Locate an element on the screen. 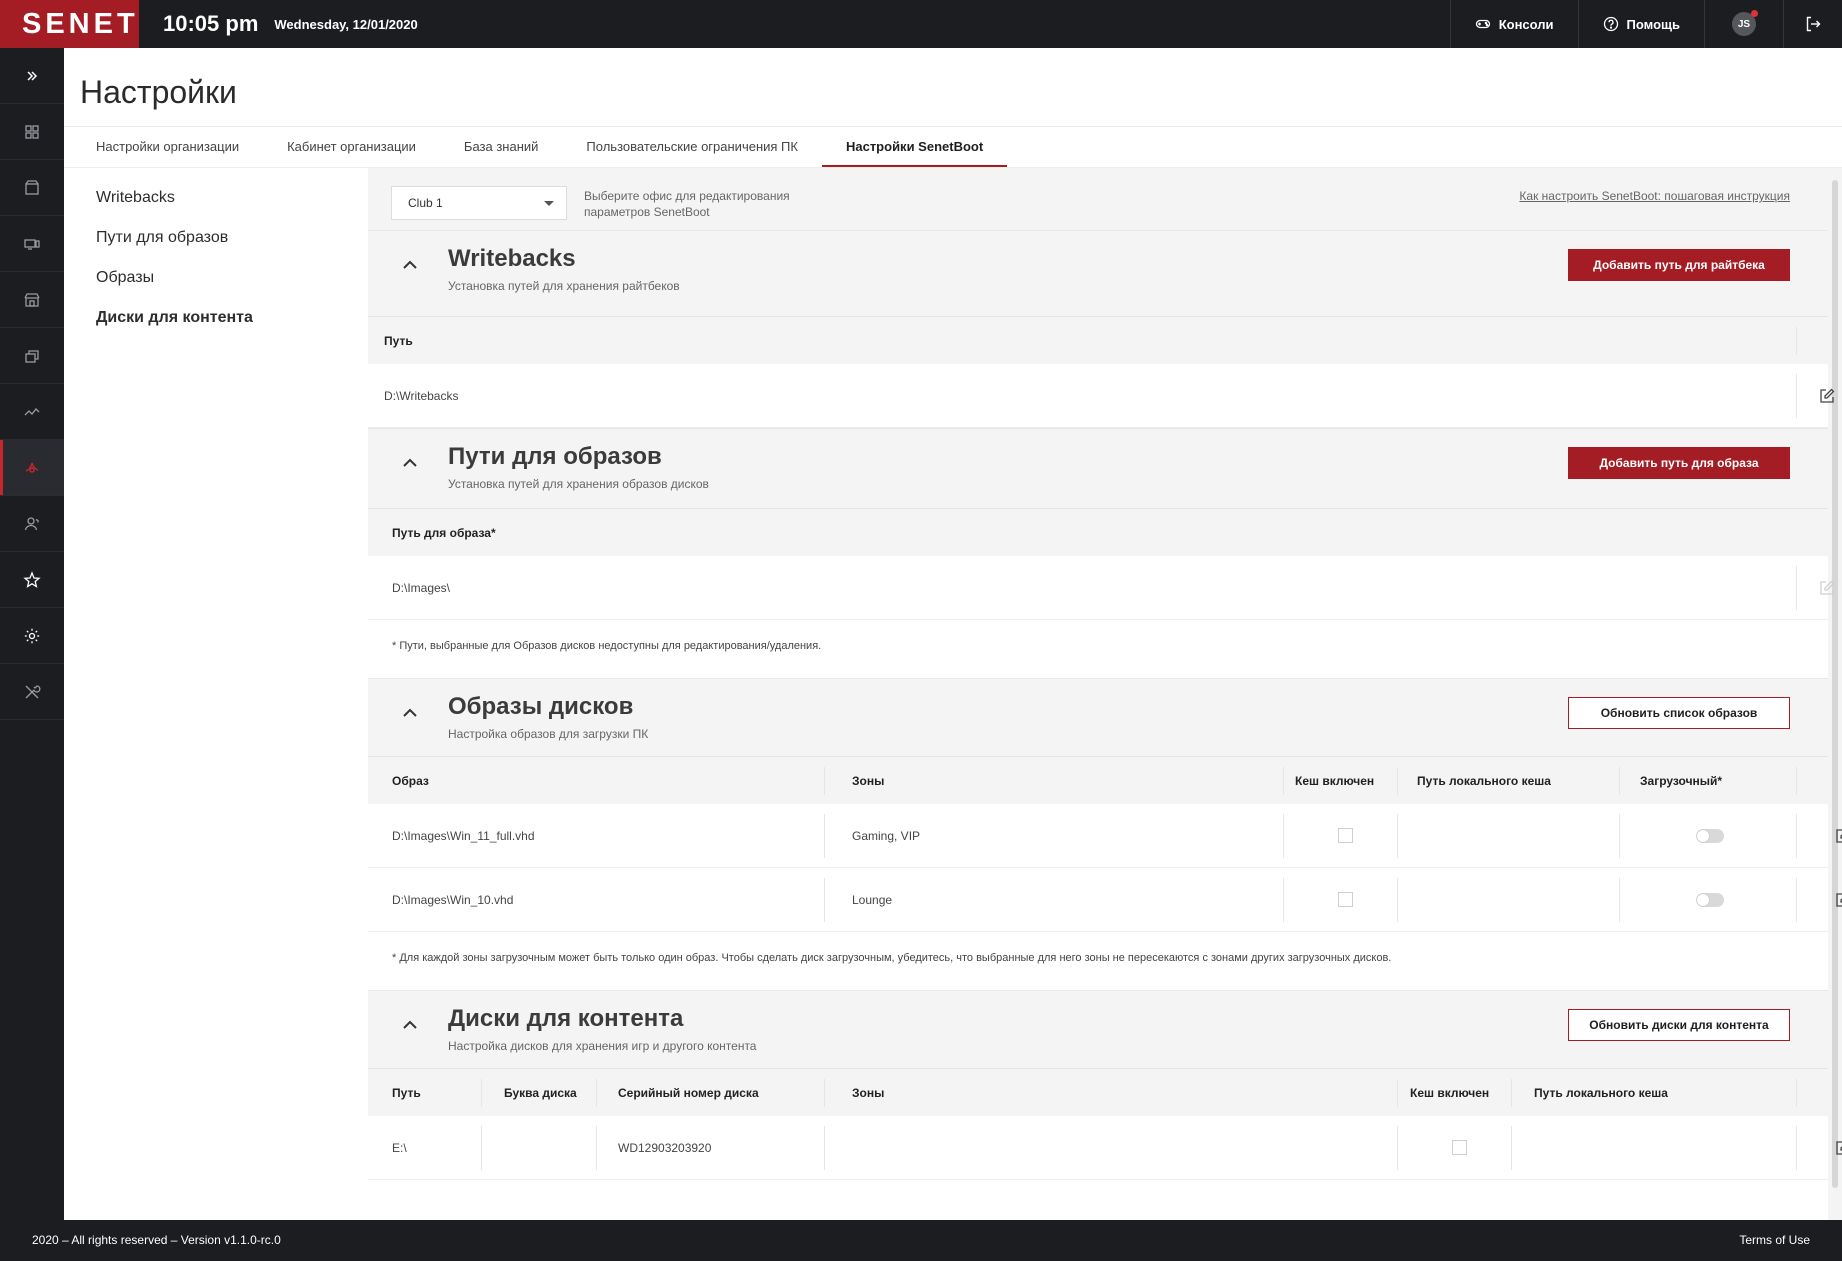  table-row: D:\Images\Win_11_full.vhd Gaming, VIP is located at coordinates (1105, 836).